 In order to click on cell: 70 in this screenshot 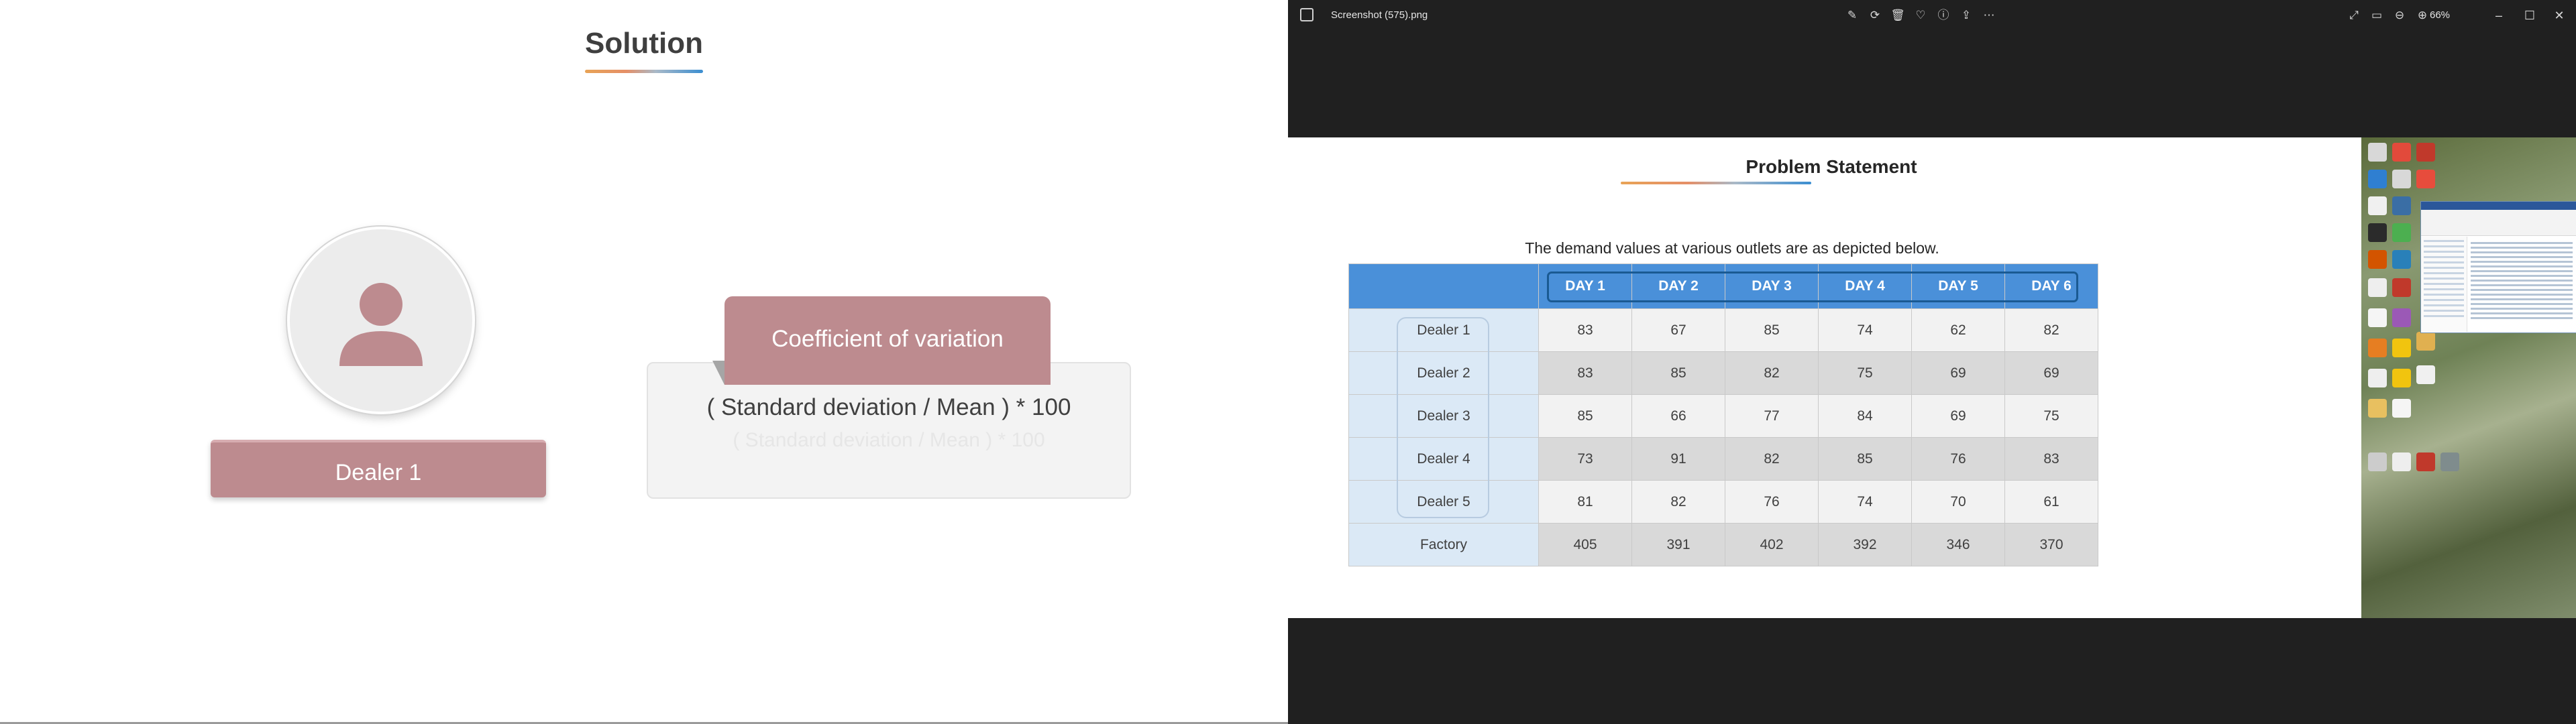, I will do `click(1958, 502)`.